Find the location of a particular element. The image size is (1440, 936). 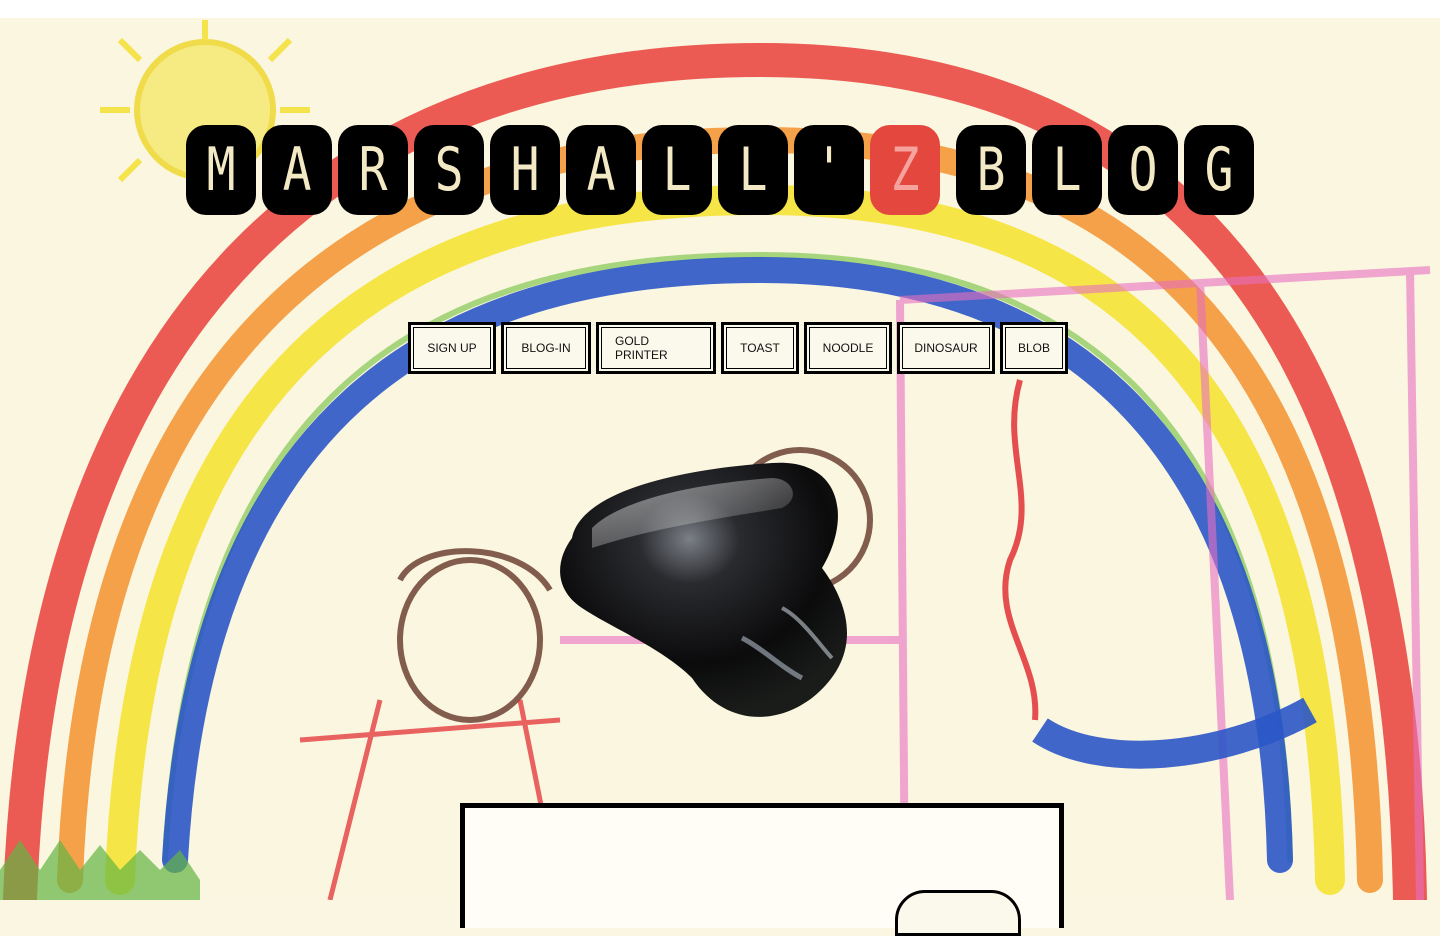

blog-content-box is located at coordinates (762, 869).